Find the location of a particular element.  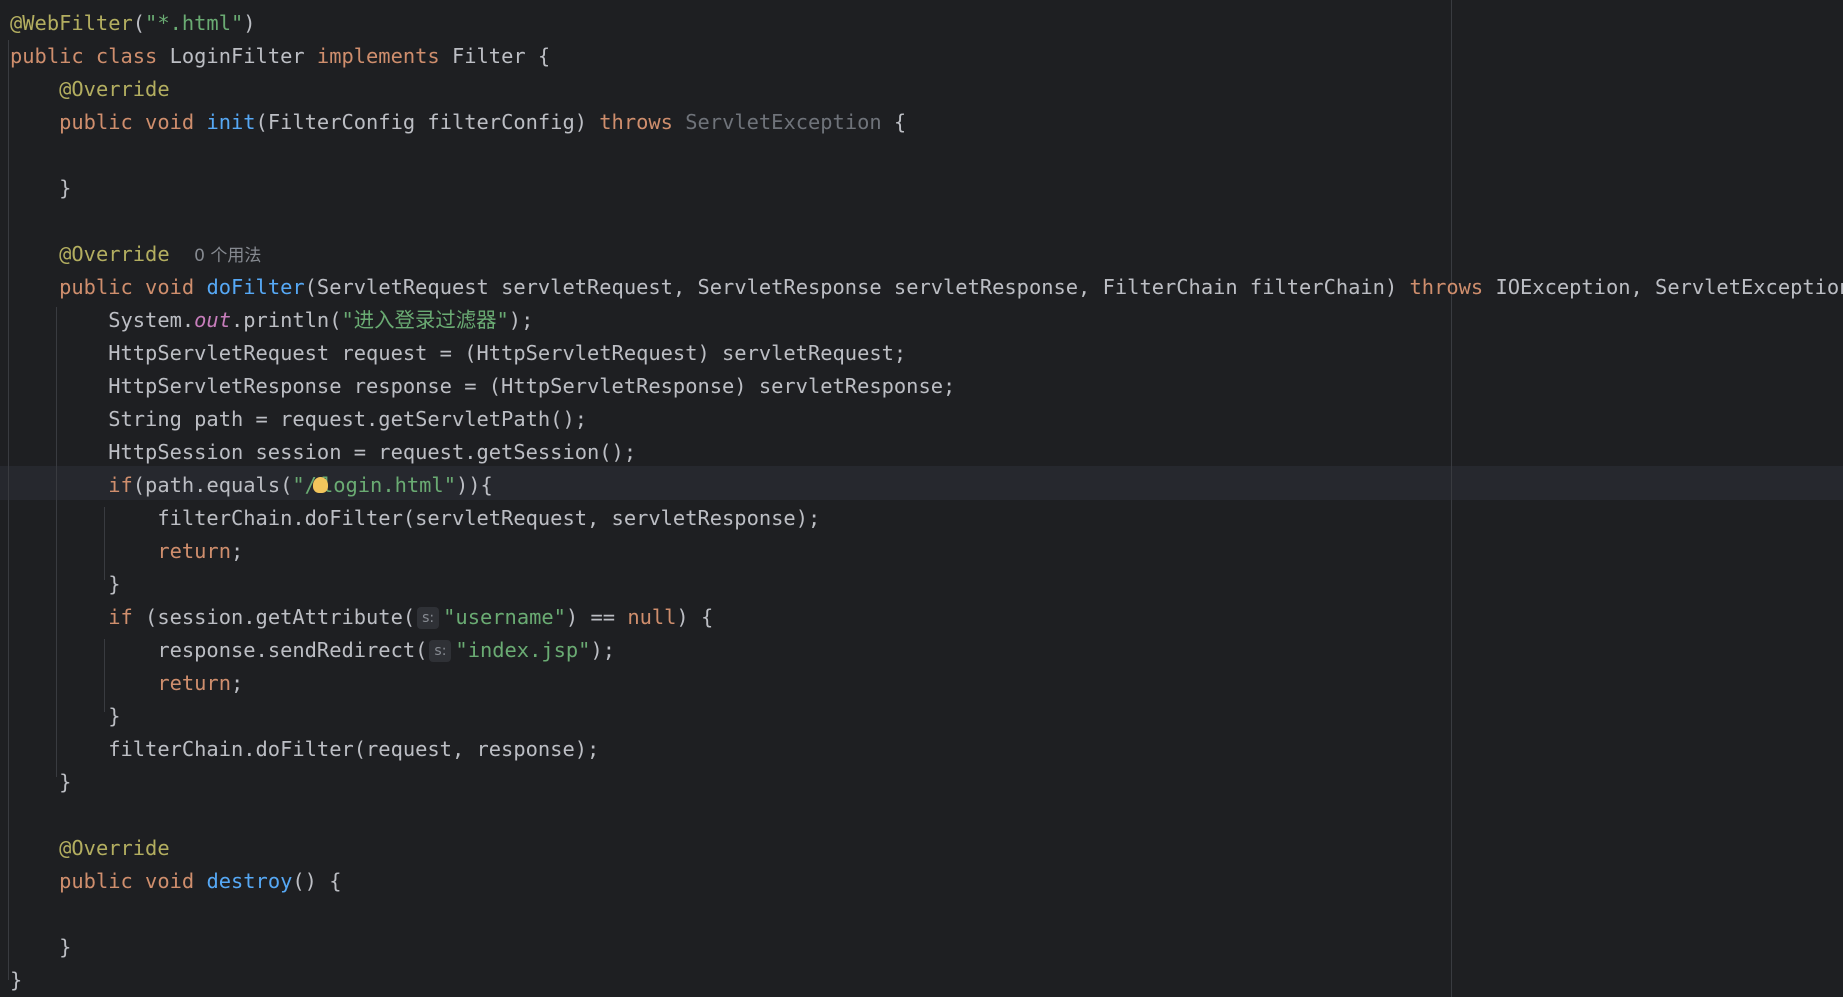

method-name: doFilter is located at coordinates (255, 287).